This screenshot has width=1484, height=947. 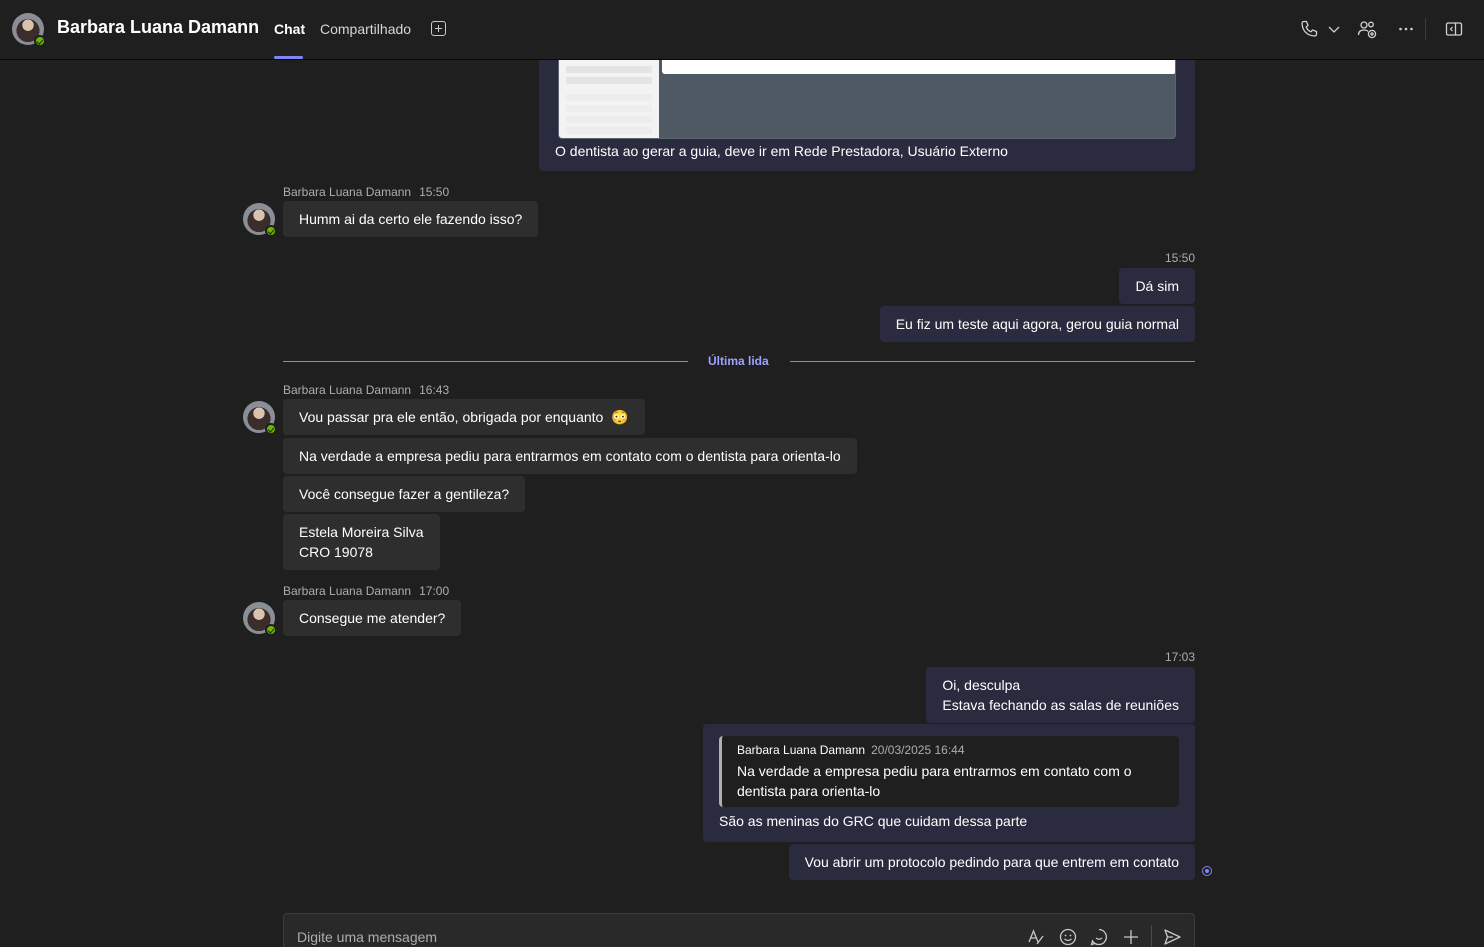 I want to click on format-icon, so click(x=1036, y=937).